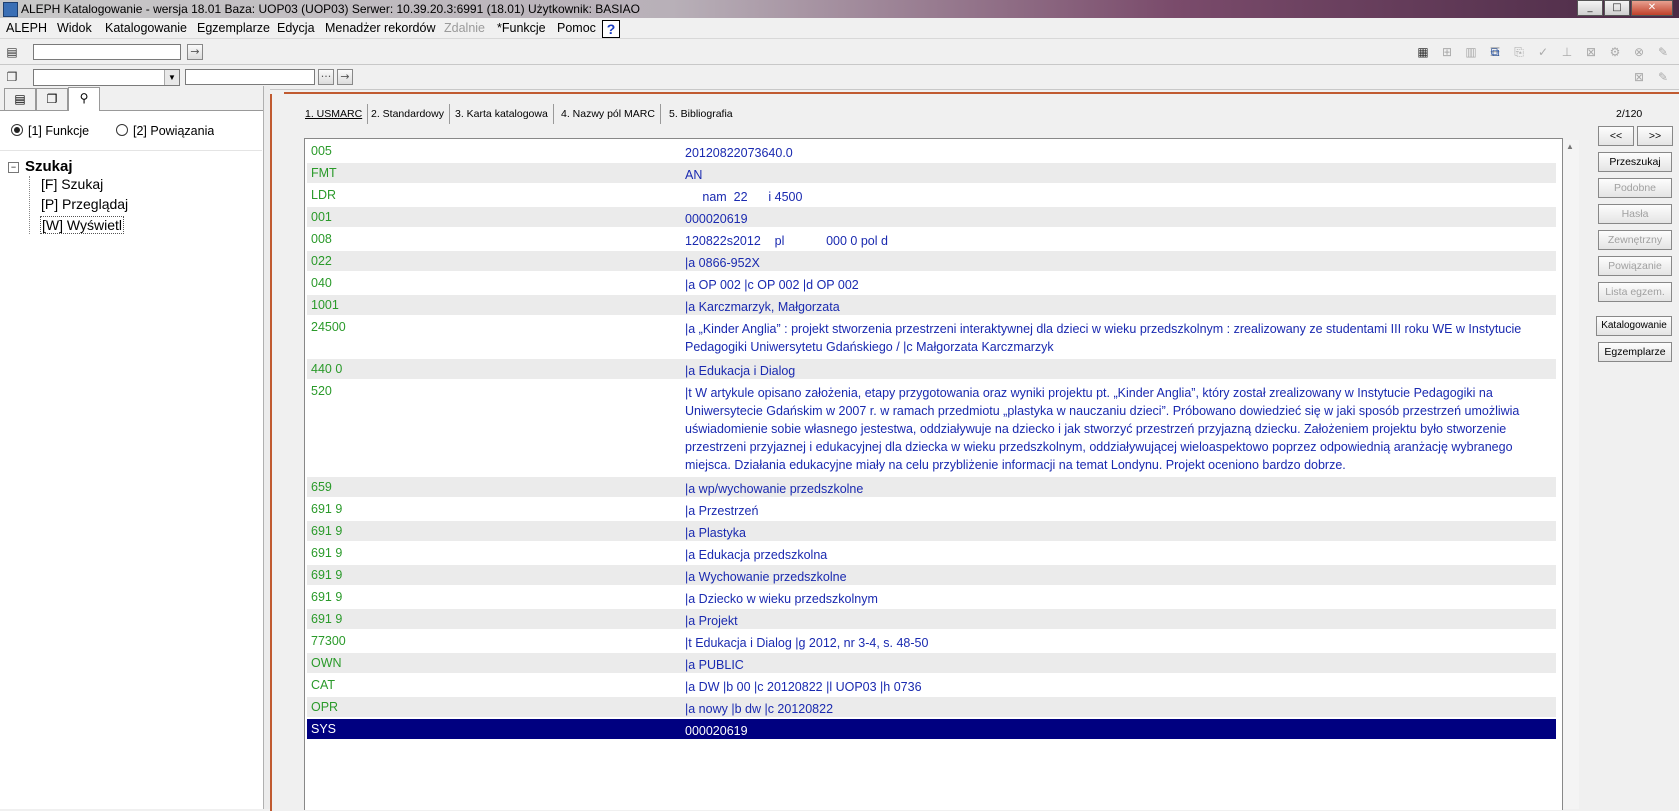  I want to click on tab-bibliografia: 5. Bibliografia, so click(701, 114).